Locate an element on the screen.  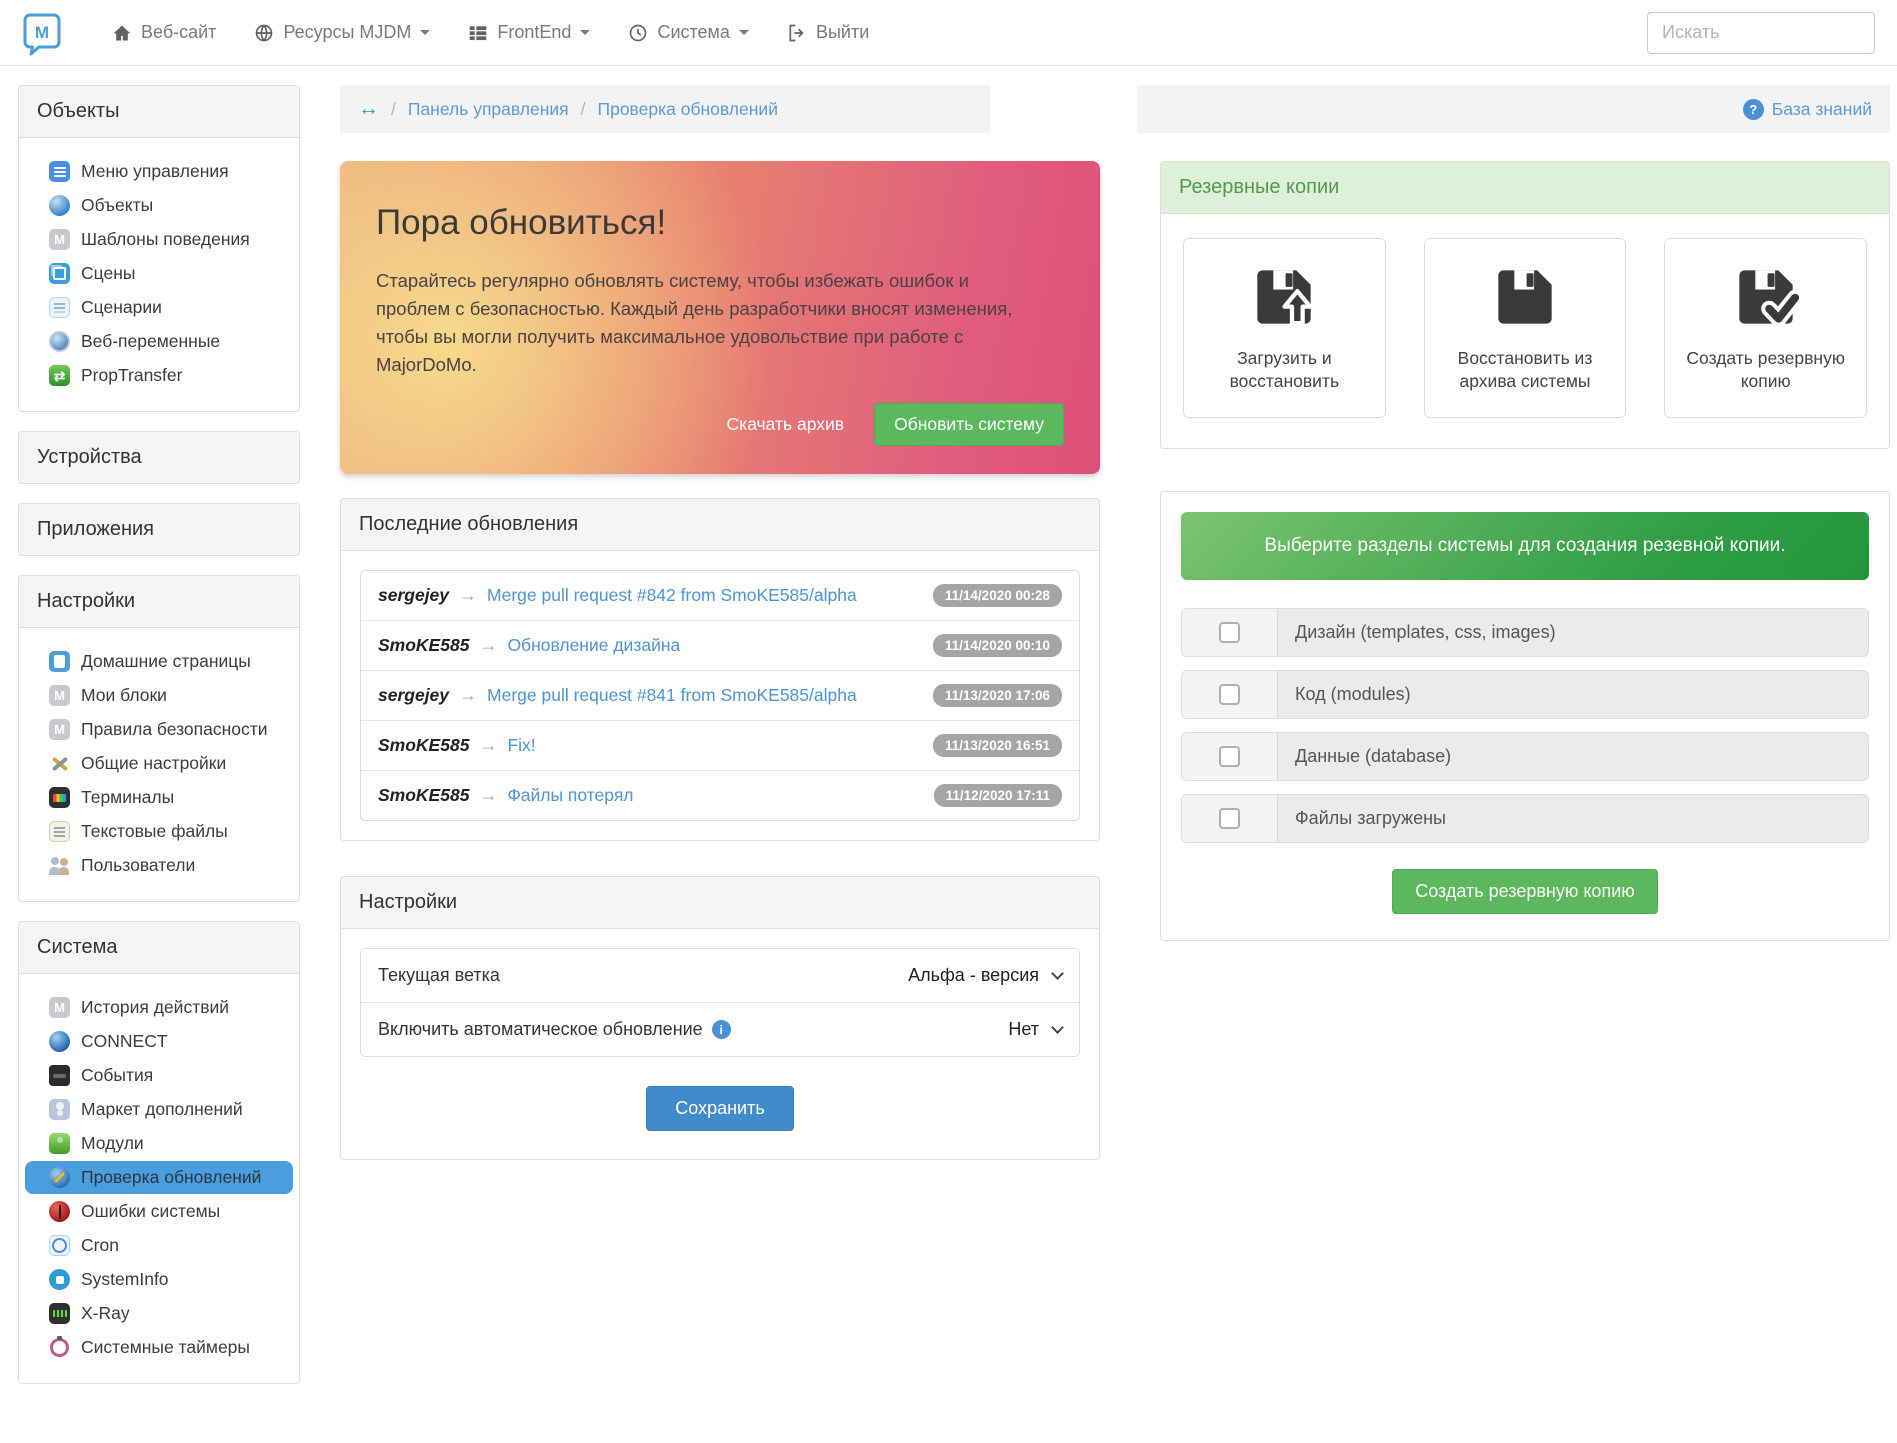
update-link: Обновление дизайна is located at coordinates (593, 645).